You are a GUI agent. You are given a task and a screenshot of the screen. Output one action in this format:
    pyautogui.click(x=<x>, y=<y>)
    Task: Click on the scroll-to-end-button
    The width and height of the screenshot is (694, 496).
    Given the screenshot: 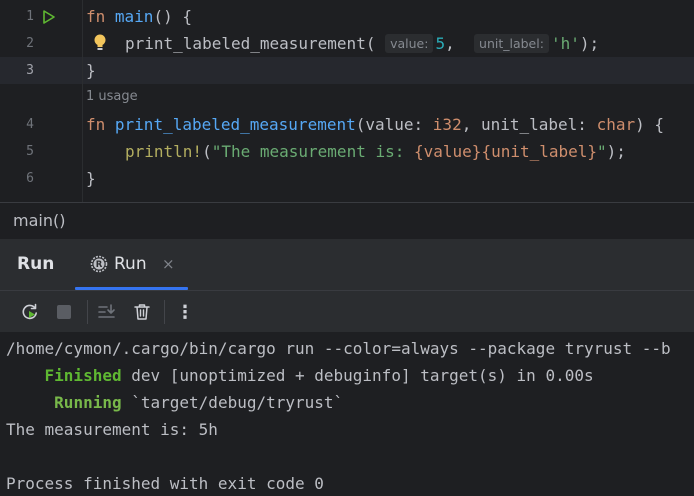 What is the action you would take?
    pyautogui.click(x=107, y=312)
    